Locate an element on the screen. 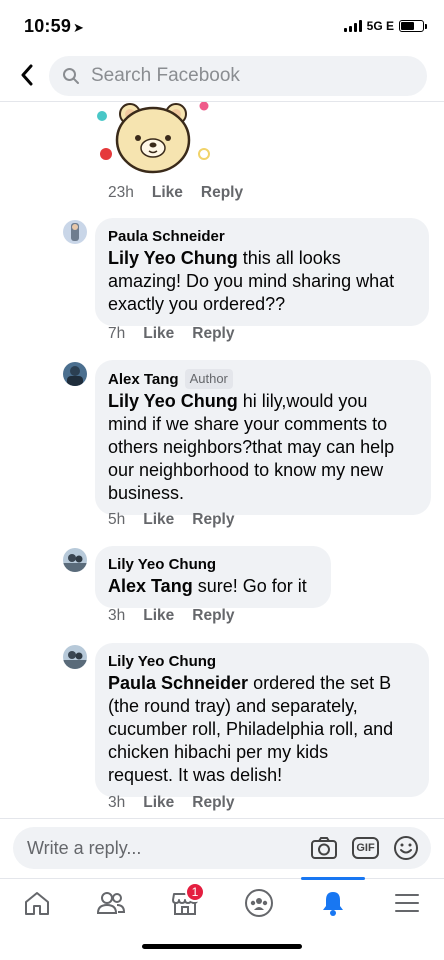 Image resolution: width=444 pixels, height=960 pixels. comment-bubble: Lily Yeo Chung Alex Tang sure! Go for it is located at coordinates (213, 577).